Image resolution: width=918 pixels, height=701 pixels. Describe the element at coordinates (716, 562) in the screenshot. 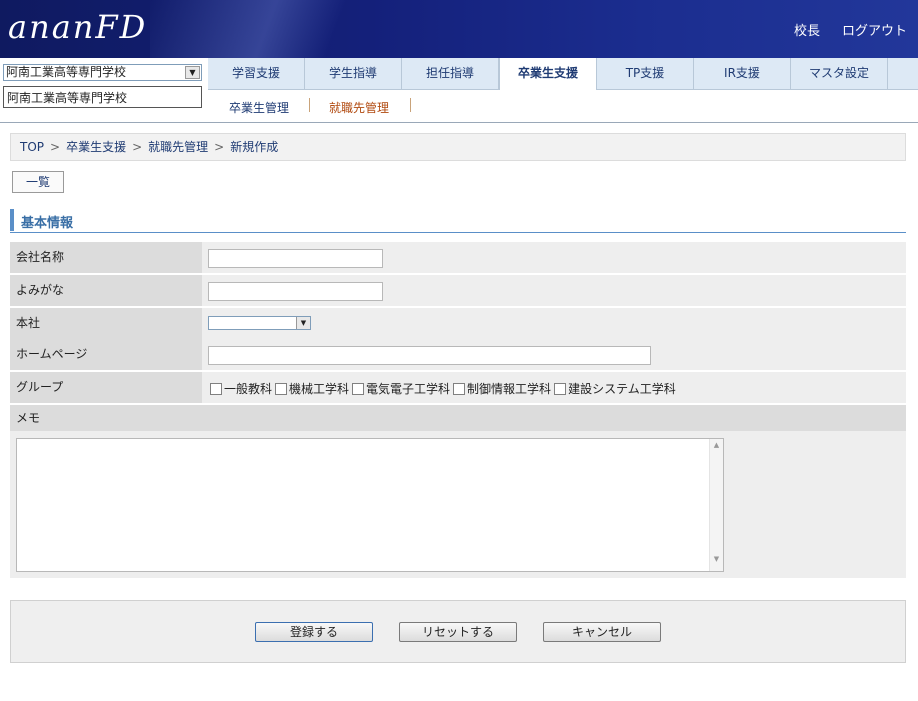

I see `scroll-down-icon: ▼` at that location.